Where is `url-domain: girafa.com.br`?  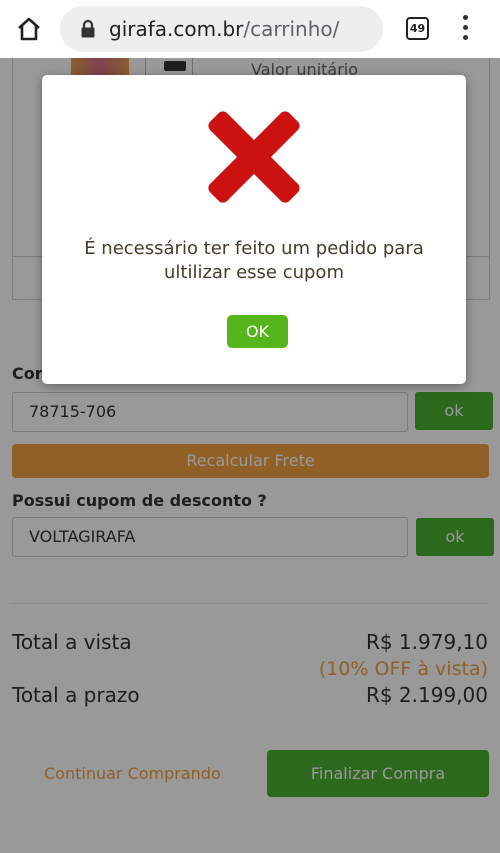
url-domain: girafa.com.br is located at coordinates (176, 29).